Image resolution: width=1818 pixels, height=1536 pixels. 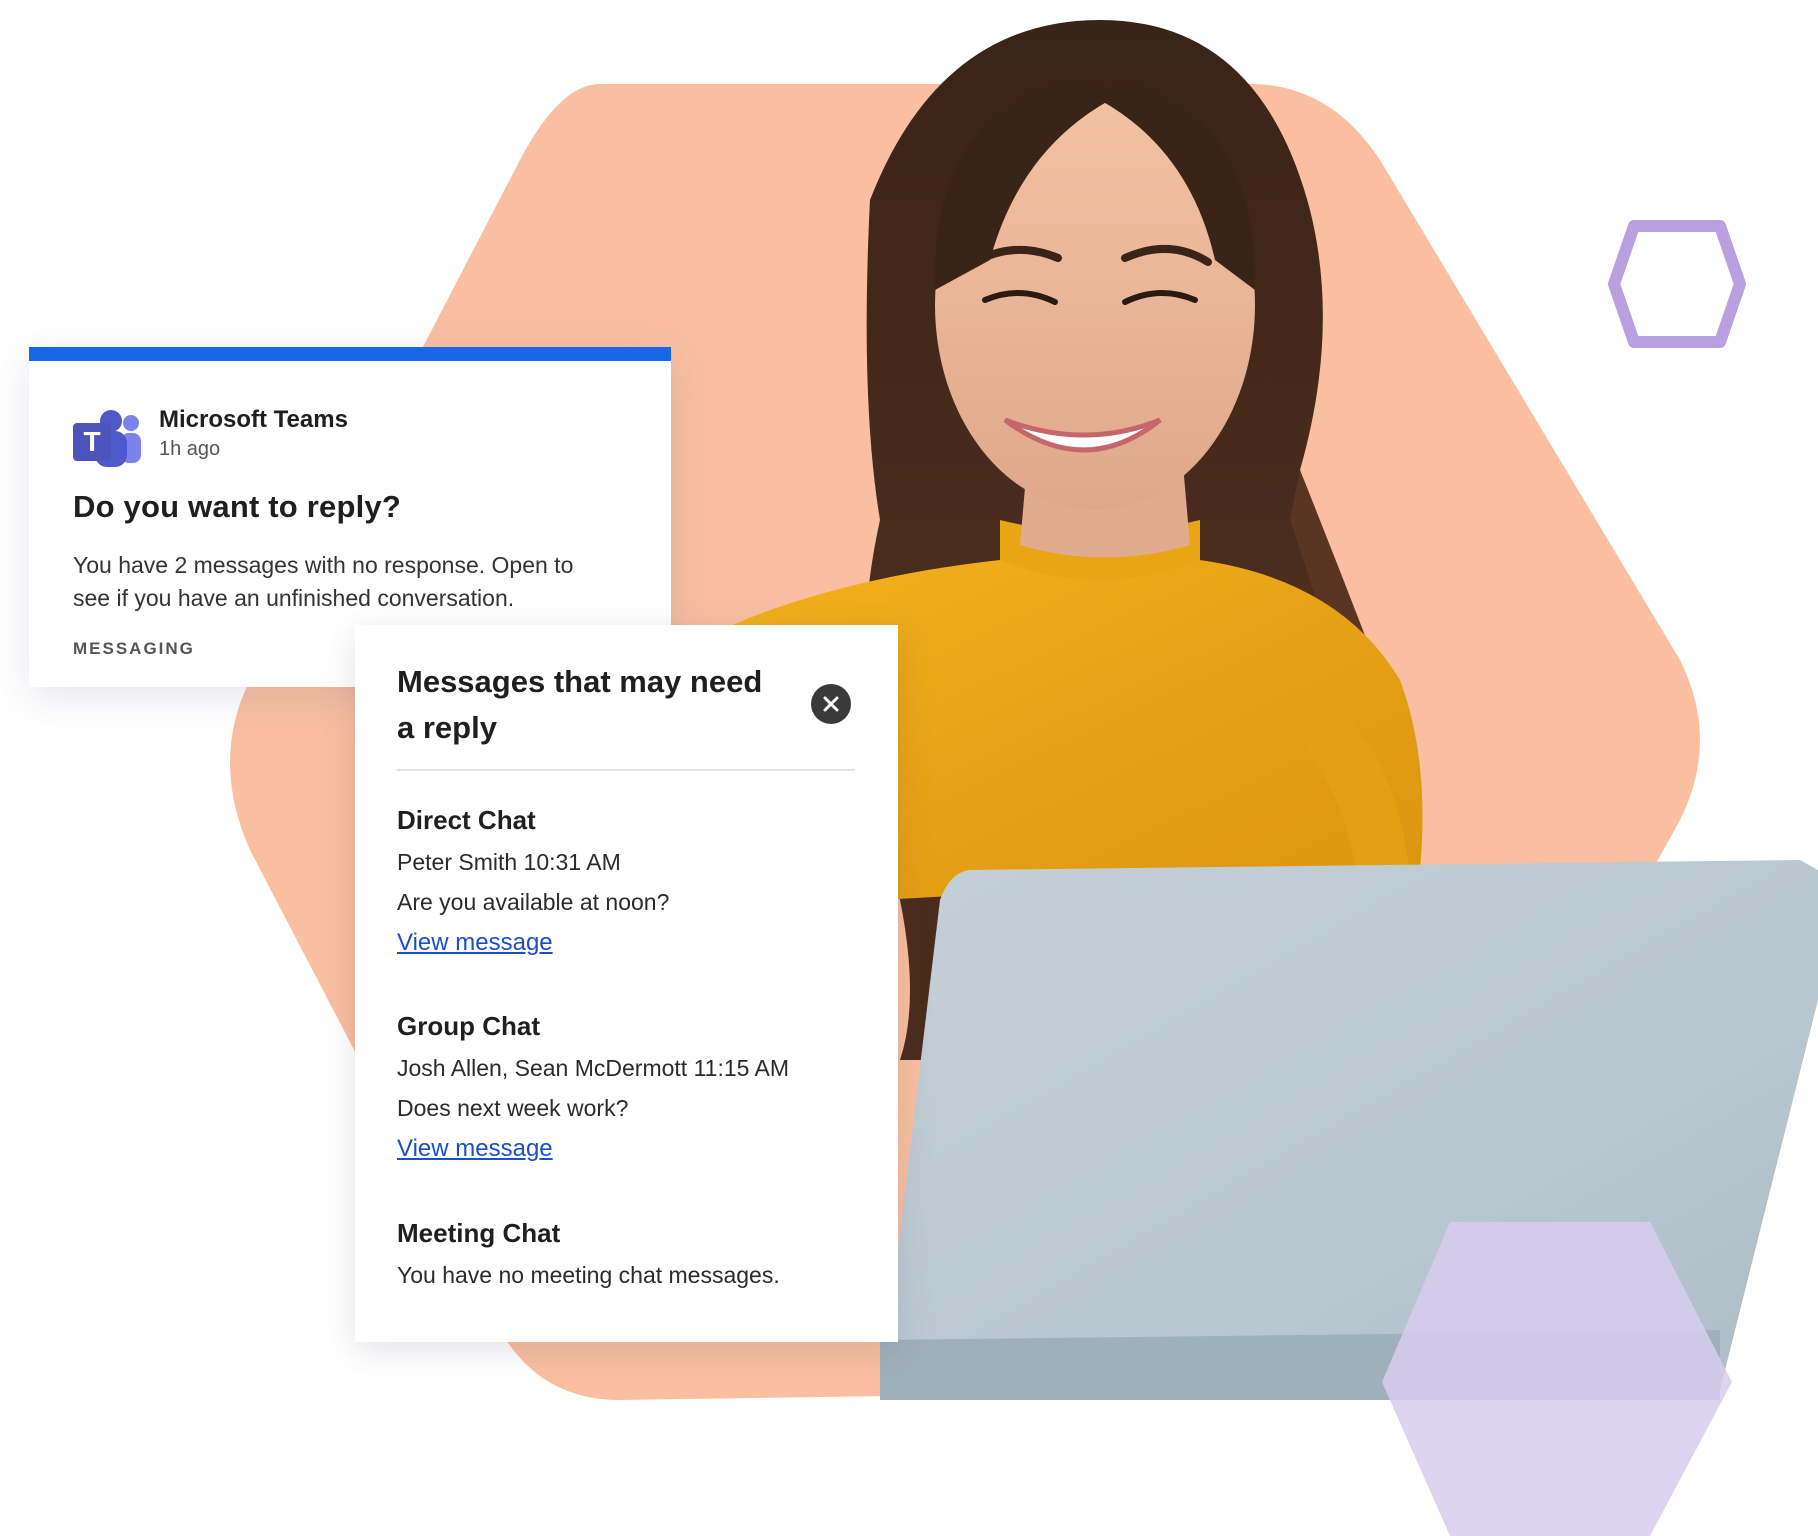 What do you see at coordinates (580, 704) in the screenshot?
I see `panel-title: Messages that may need a reply` at bounding box center [580, 704].